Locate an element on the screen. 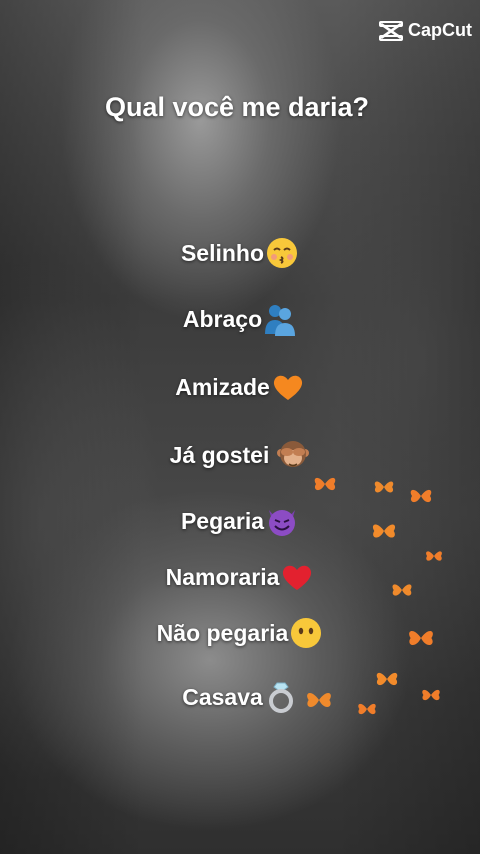  orange-heart-icon is located at coordinates (288, 387).